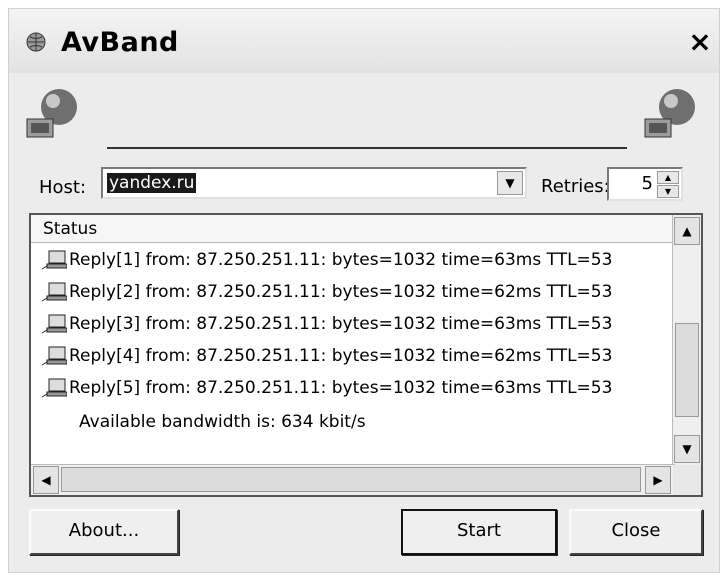  Describe the element at coordinates (479, 532) in the screenshot. I see `start-button: Start` at that location.